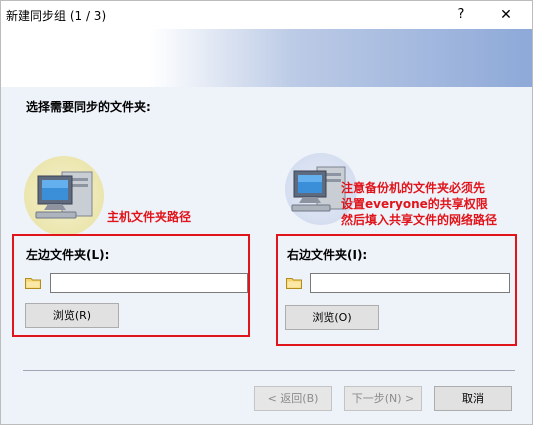 Image resolution: width=533 pixels, height=425 pixels. Describe the element at coordinates (269, 370) in the screenshot. I see `footer-divider` at that location.